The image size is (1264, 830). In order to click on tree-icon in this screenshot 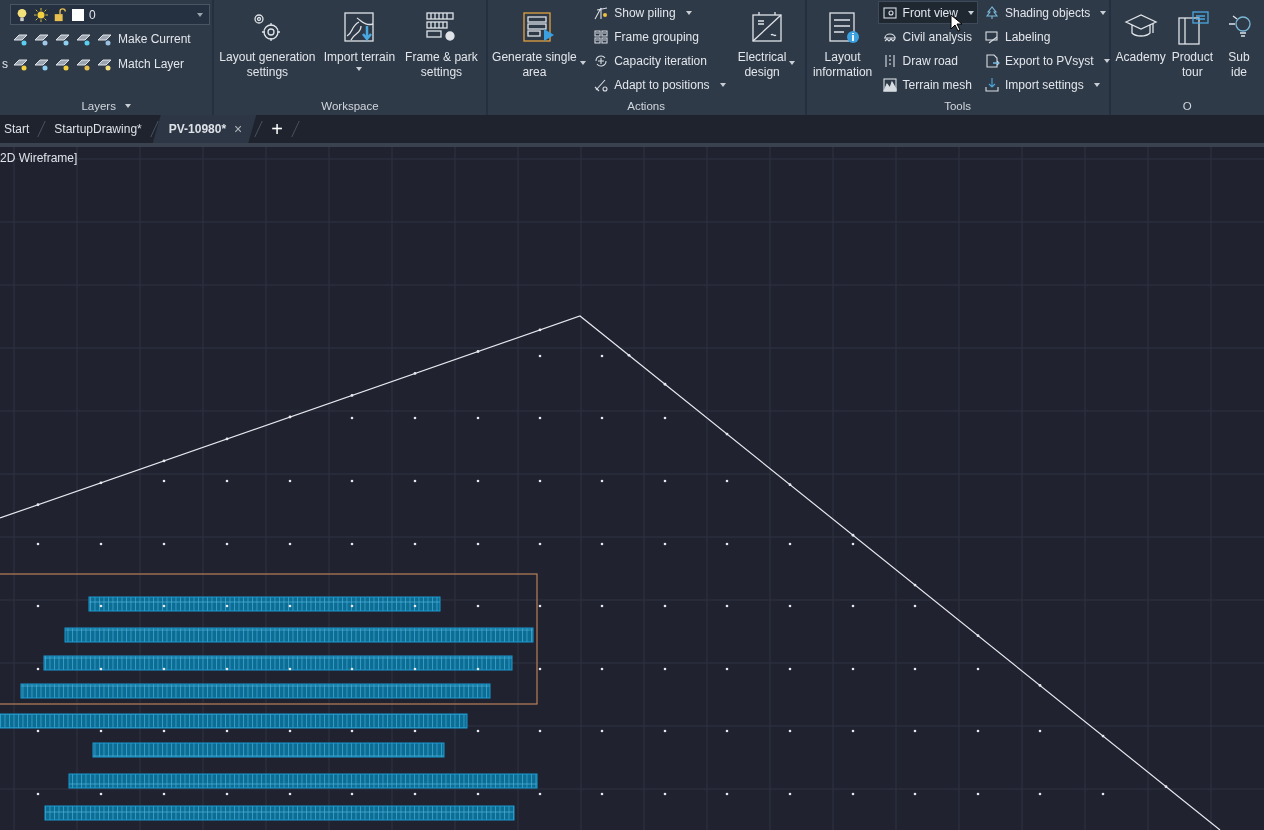, I will do `click(991, 12)`.